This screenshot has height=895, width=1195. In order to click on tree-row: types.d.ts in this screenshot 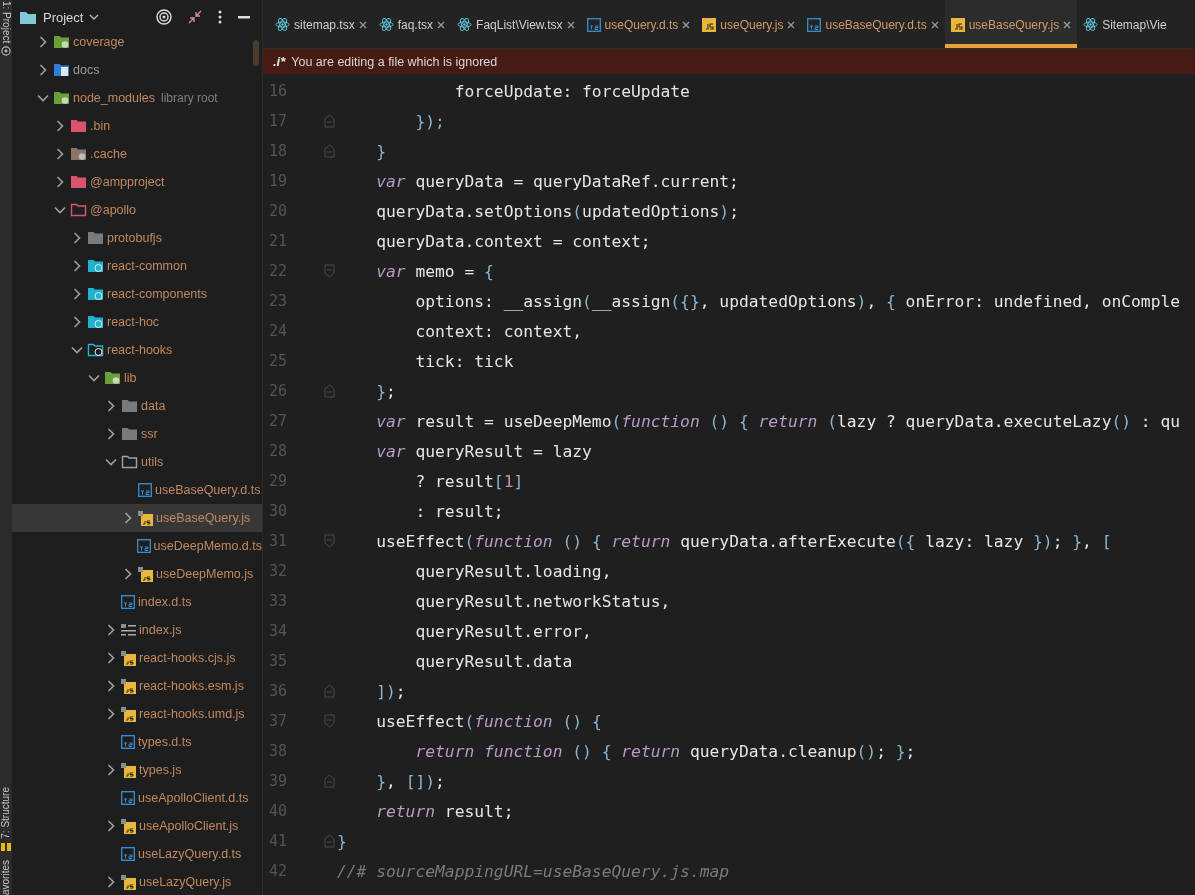, I will do `click(137, 742)`.